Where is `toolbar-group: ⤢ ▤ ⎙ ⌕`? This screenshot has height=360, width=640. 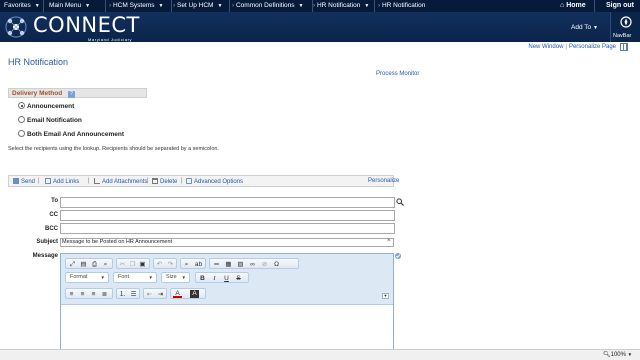
toolbar-group: ⤢ ▤ ⎙ ⌕ is located at coordinates (89, 263).